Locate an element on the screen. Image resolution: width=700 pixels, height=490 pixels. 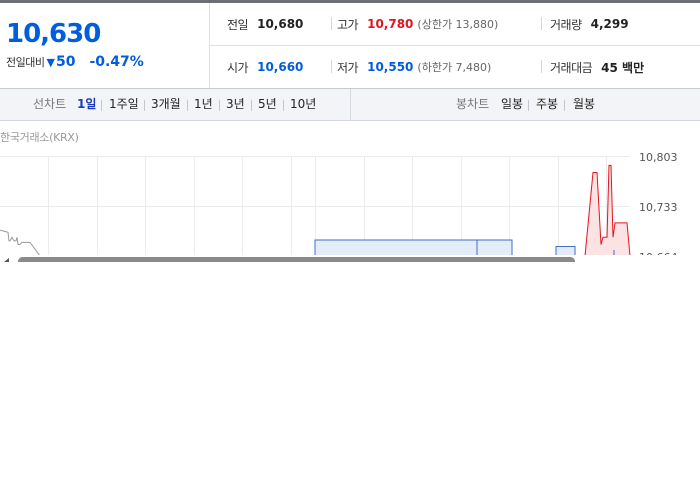
down-triangle-icon: ▼ is located at coordinates (50, 62).